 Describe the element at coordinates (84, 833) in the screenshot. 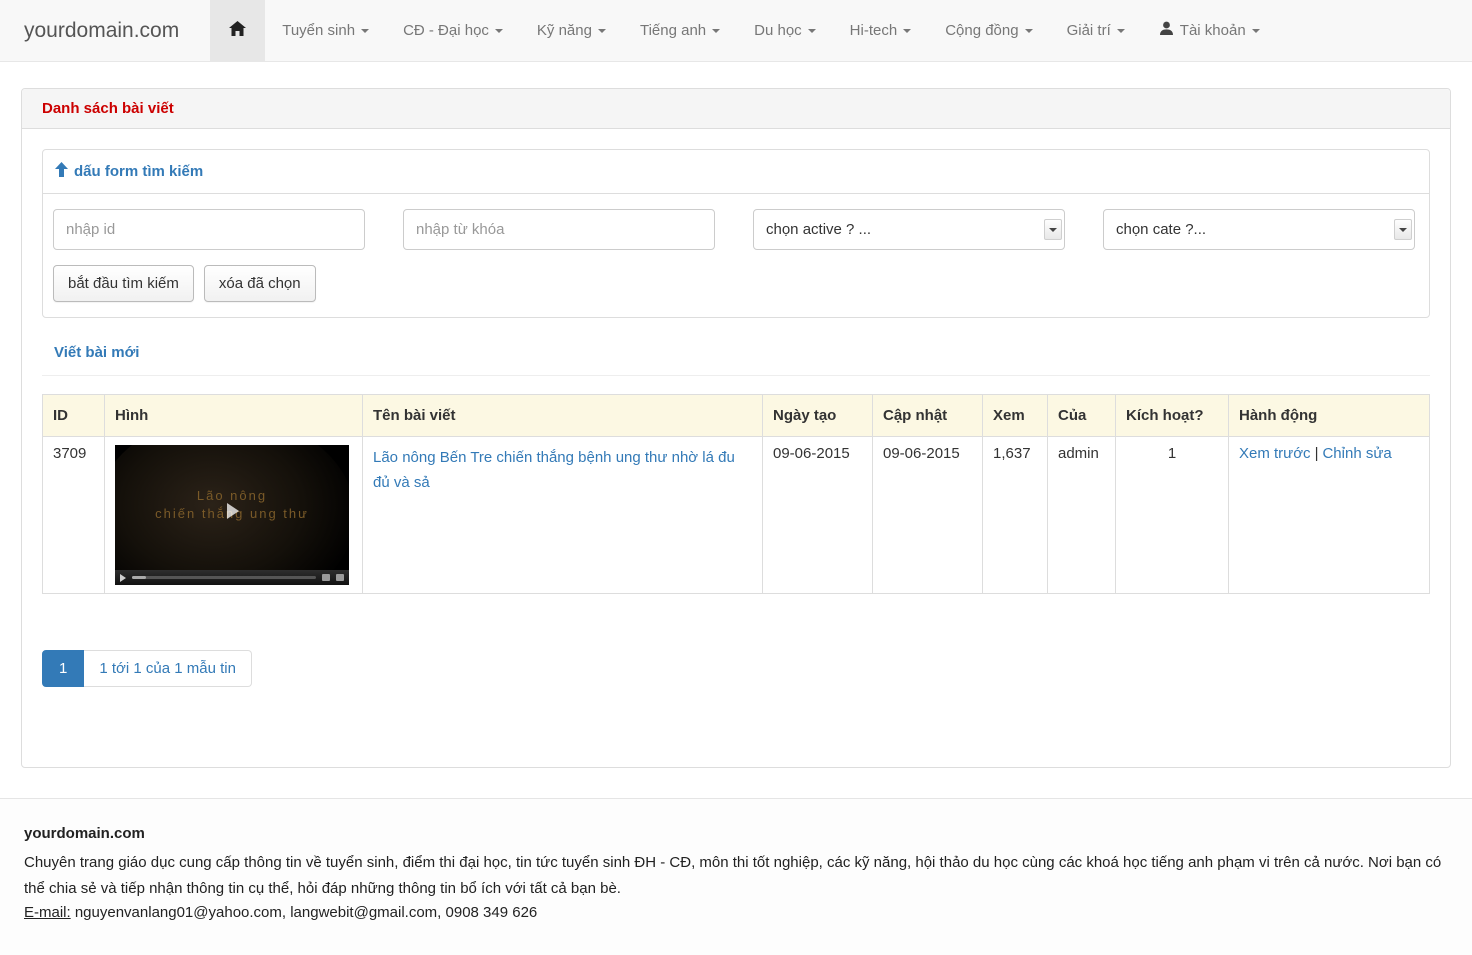

I see `footer-site-name: yourdomain.com` at that location.